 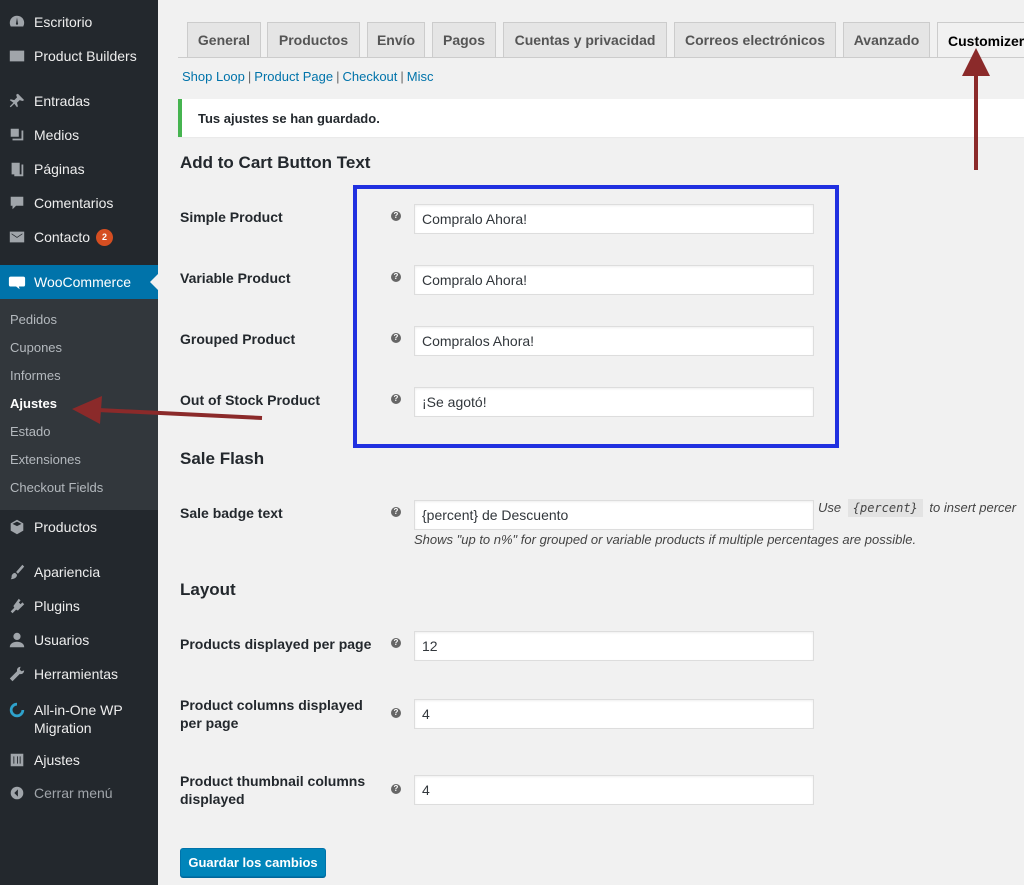 What do you see at coordinates (17, 793) in the screenshot?
I see `collapse-icon` at bounding box center [17, 793].